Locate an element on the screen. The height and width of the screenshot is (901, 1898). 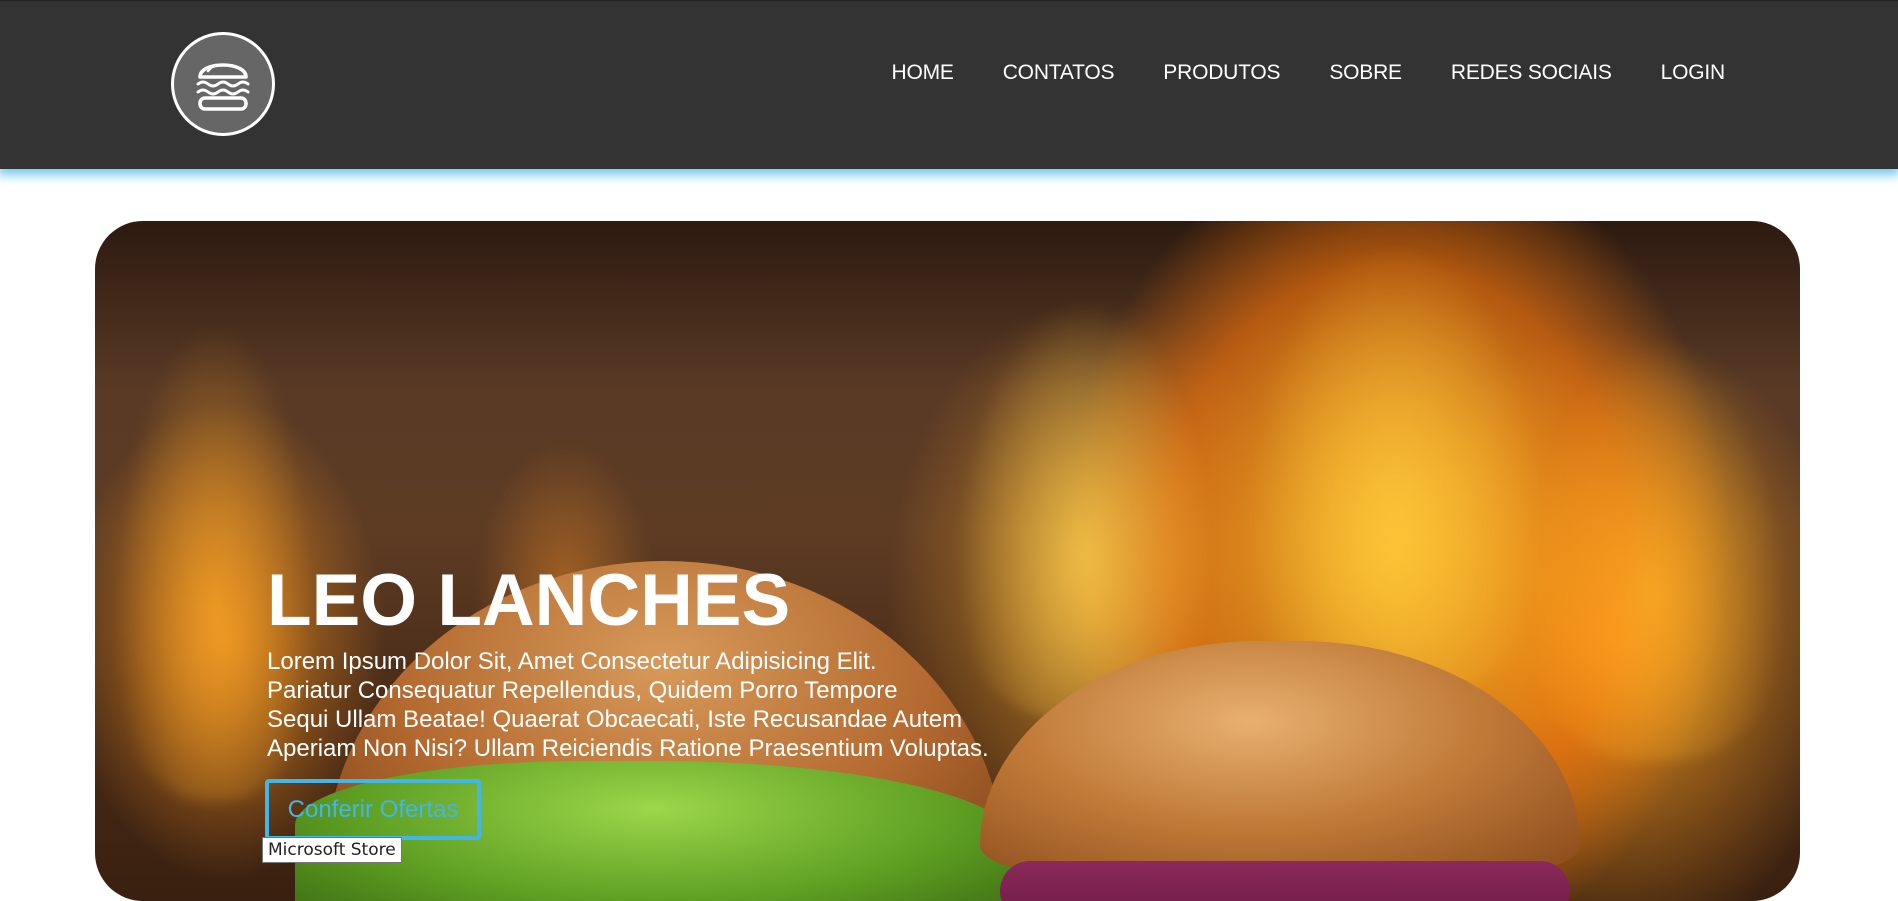
nav-redes-sociais: REDES SOCIAIS is located at coordinates (1531, 73).